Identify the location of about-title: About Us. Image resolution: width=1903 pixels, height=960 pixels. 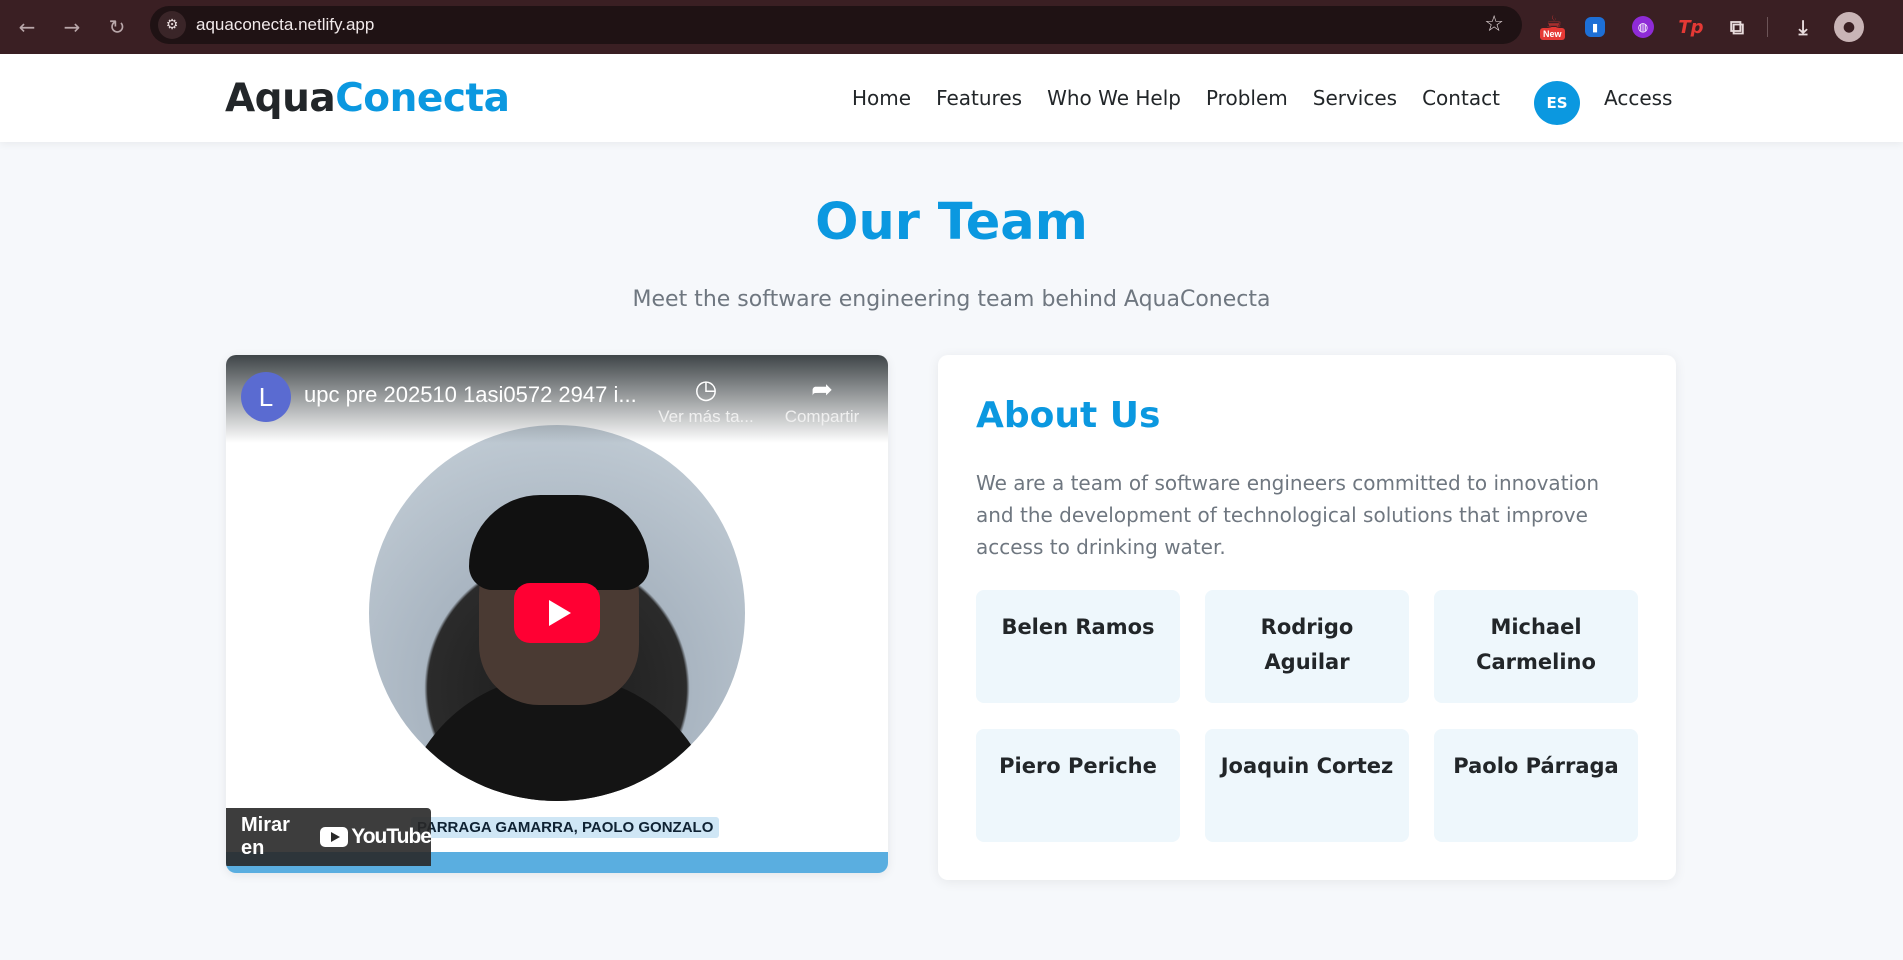
(1068, 415).